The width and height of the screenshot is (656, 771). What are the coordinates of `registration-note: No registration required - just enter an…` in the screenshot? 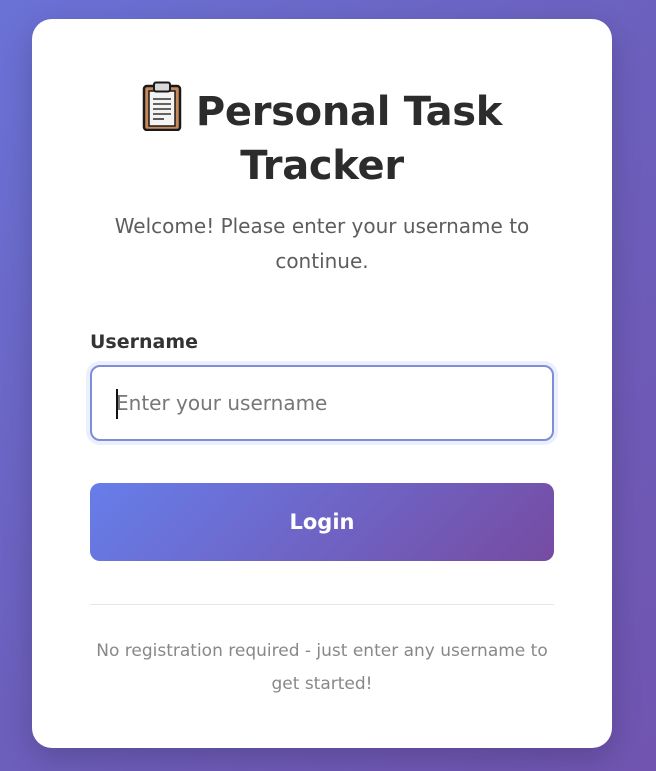 It's located at (322, 667).